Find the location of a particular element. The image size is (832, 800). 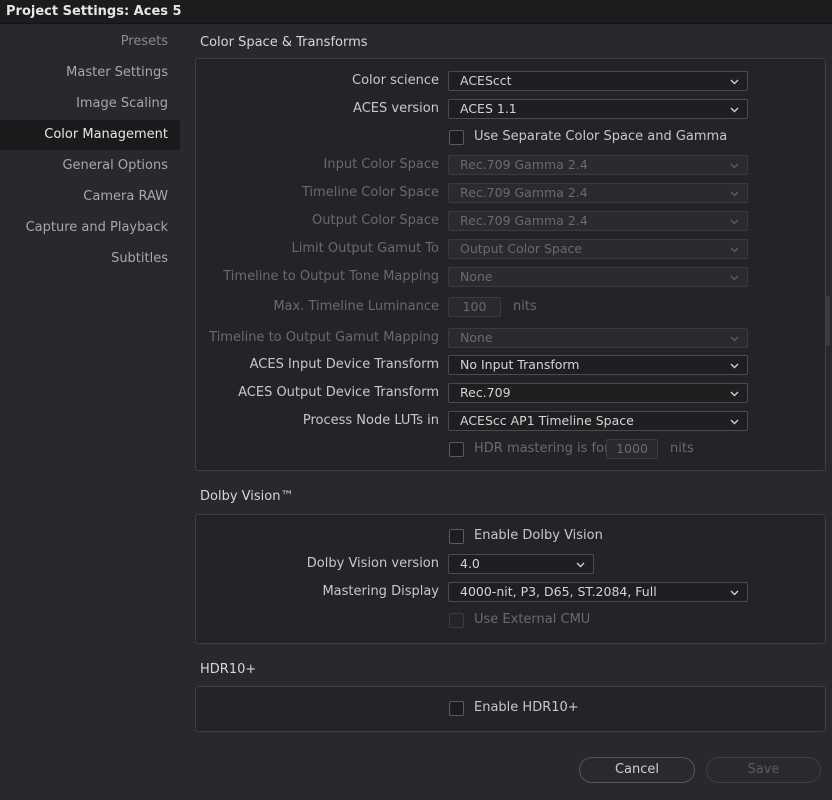

max-luminance-unit: nits is located at coordinates (525, 306).